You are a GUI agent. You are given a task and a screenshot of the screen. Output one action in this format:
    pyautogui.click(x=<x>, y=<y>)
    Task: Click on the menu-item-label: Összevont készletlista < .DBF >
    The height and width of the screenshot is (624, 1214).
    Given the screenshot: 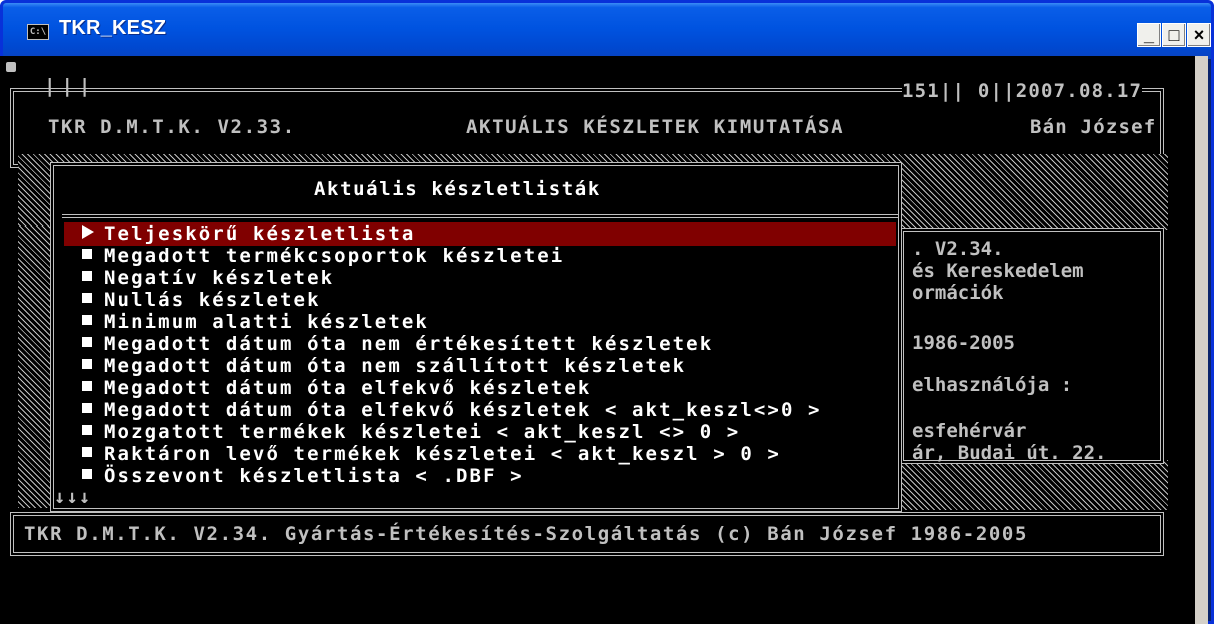 What is the action you would take?
    pyautogui.click(x=314, y=476)
    